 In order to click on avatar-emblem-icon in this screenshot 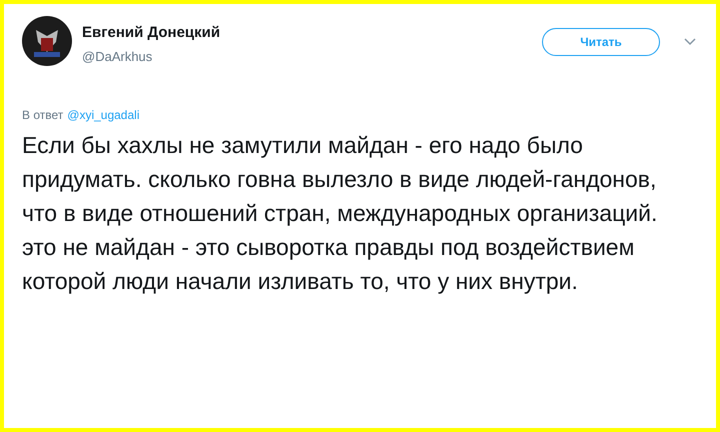, I will do `click(47, 41)`.